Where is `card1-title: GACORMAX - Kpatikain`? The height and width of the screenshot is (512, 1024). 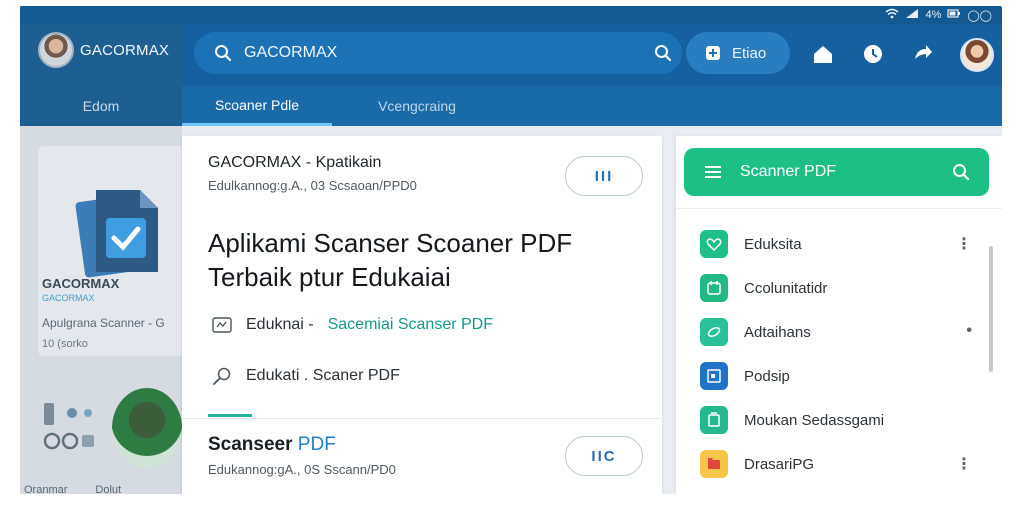
card1-title: GACORMAX - Kpatikain is located at coordinates (295, 162).